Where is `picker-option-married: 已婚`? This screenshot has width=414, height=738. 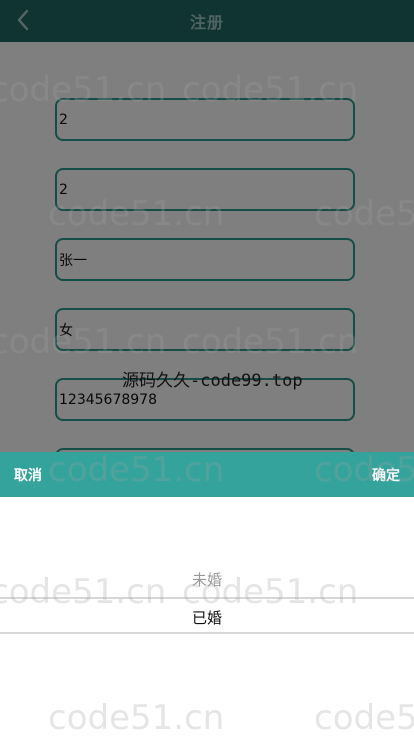 picker-option-married: 已婚 is located at coordinates (207, 617).